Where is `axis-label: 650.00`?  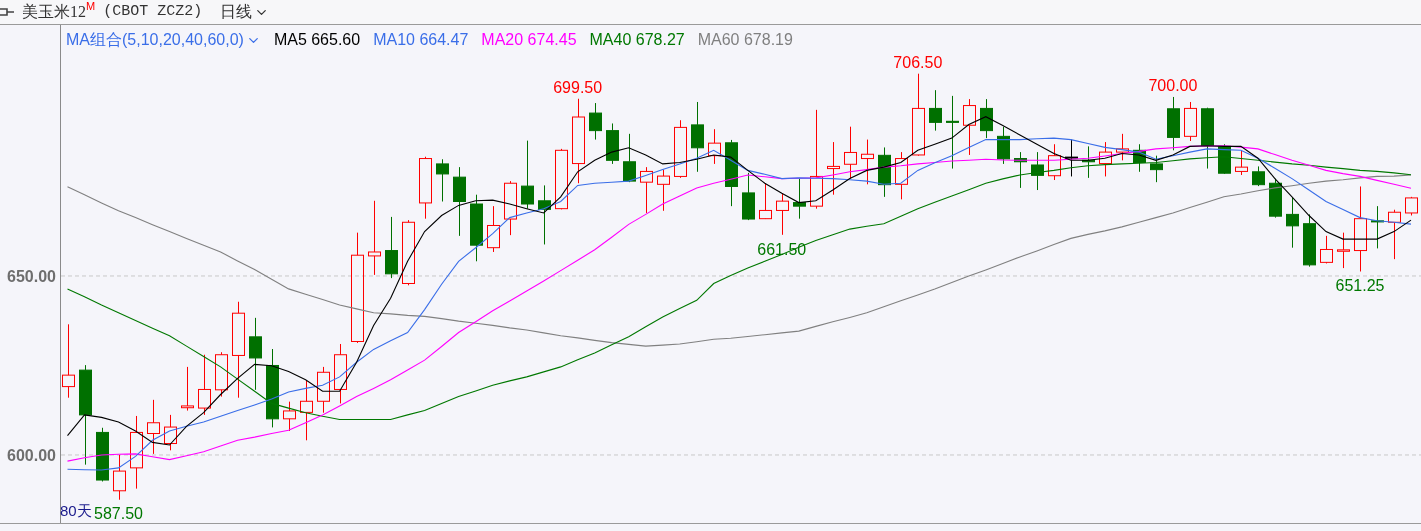
axis-label: 650.00 is located at coordinates (31, 276).